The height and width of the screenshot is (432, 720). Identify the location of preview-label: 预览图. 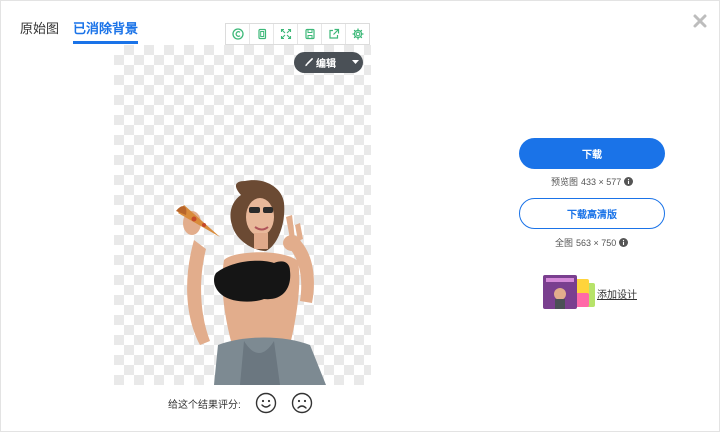
(565, 182).